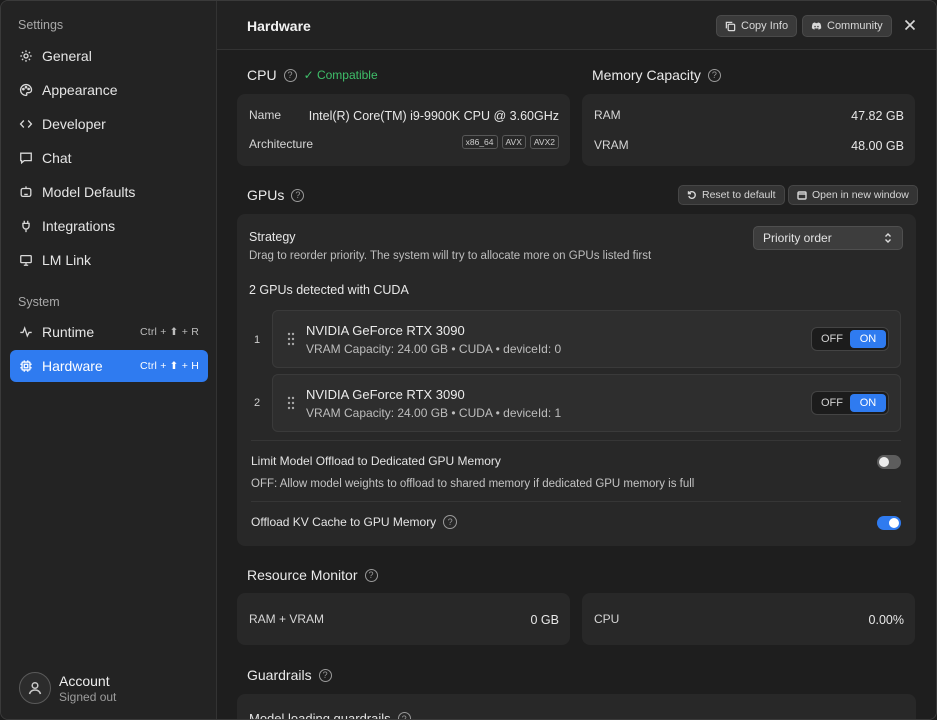 The image size is (937, 720). I want to click on sidebar-item-integrations: Integrations, so click(109, 226).